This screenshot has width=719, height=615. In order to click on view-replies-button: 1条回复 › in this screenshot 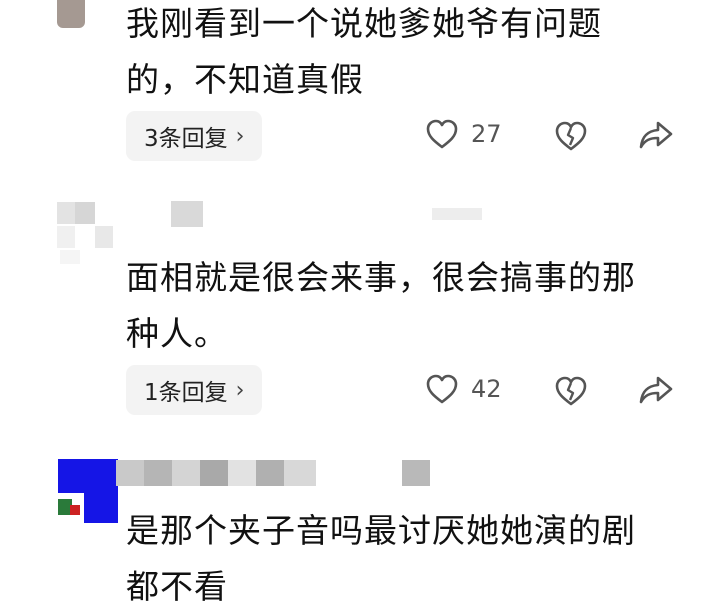, I will do `click(194, 390)`.